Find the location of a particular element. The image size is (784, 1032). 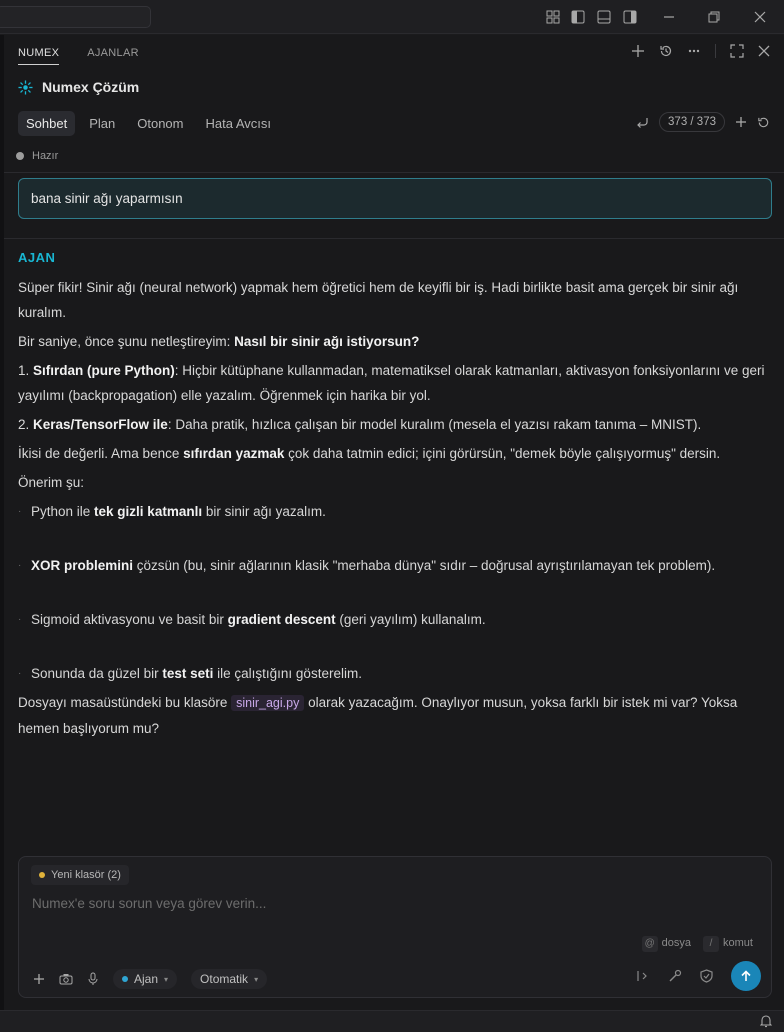

composer-tools: Ajan ▾ Otomatik ▾ is located at coordinates (150, 979).